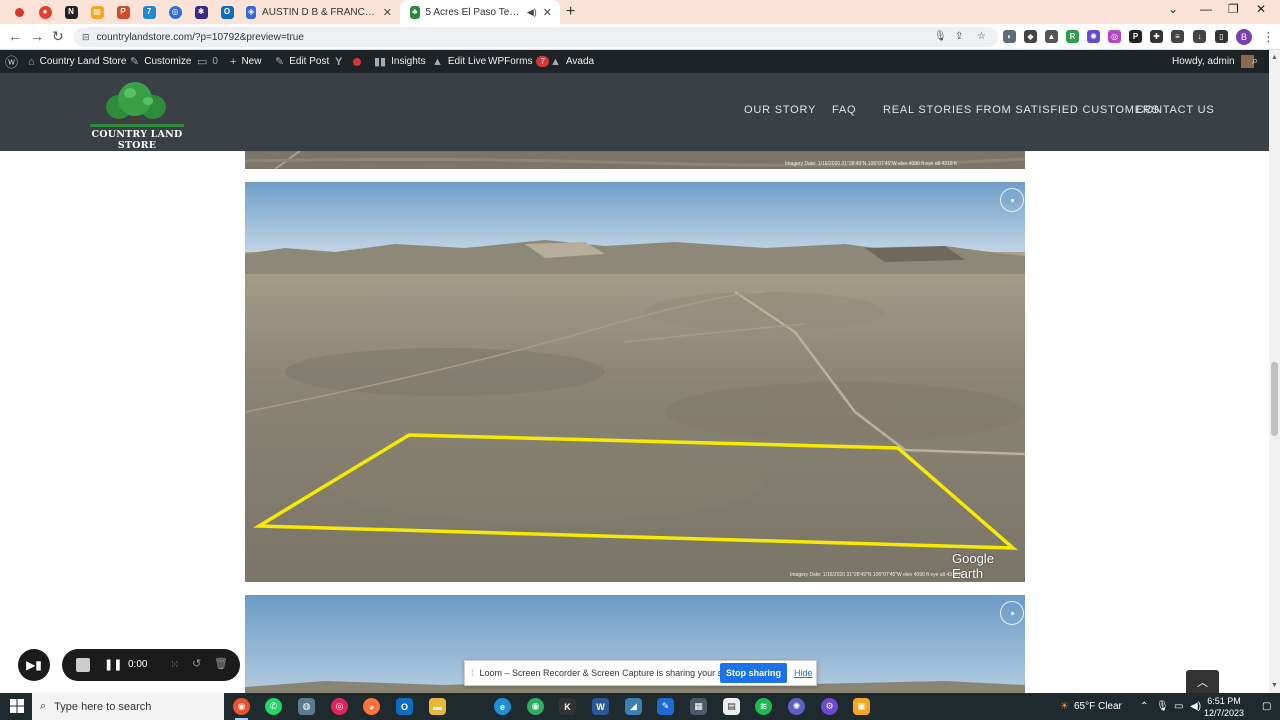 Image resolution: width=1280 pixels, height=720 pixels. Describe the element at coordinates (71, 12) in the screenshot. I see `pinned-tab: N` at that location.